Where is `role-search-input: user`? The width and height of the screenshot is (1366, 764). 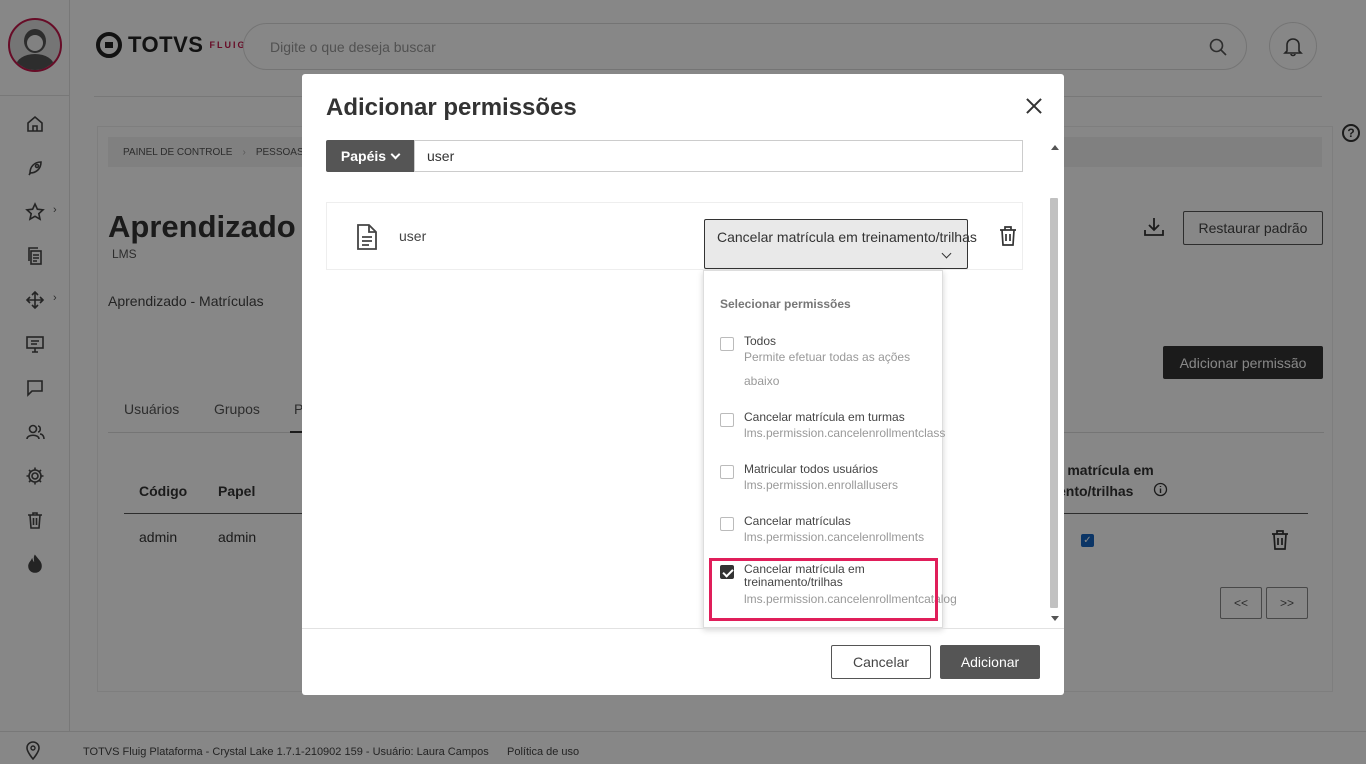 role-search-input: user is located at coordinates (718, 156).